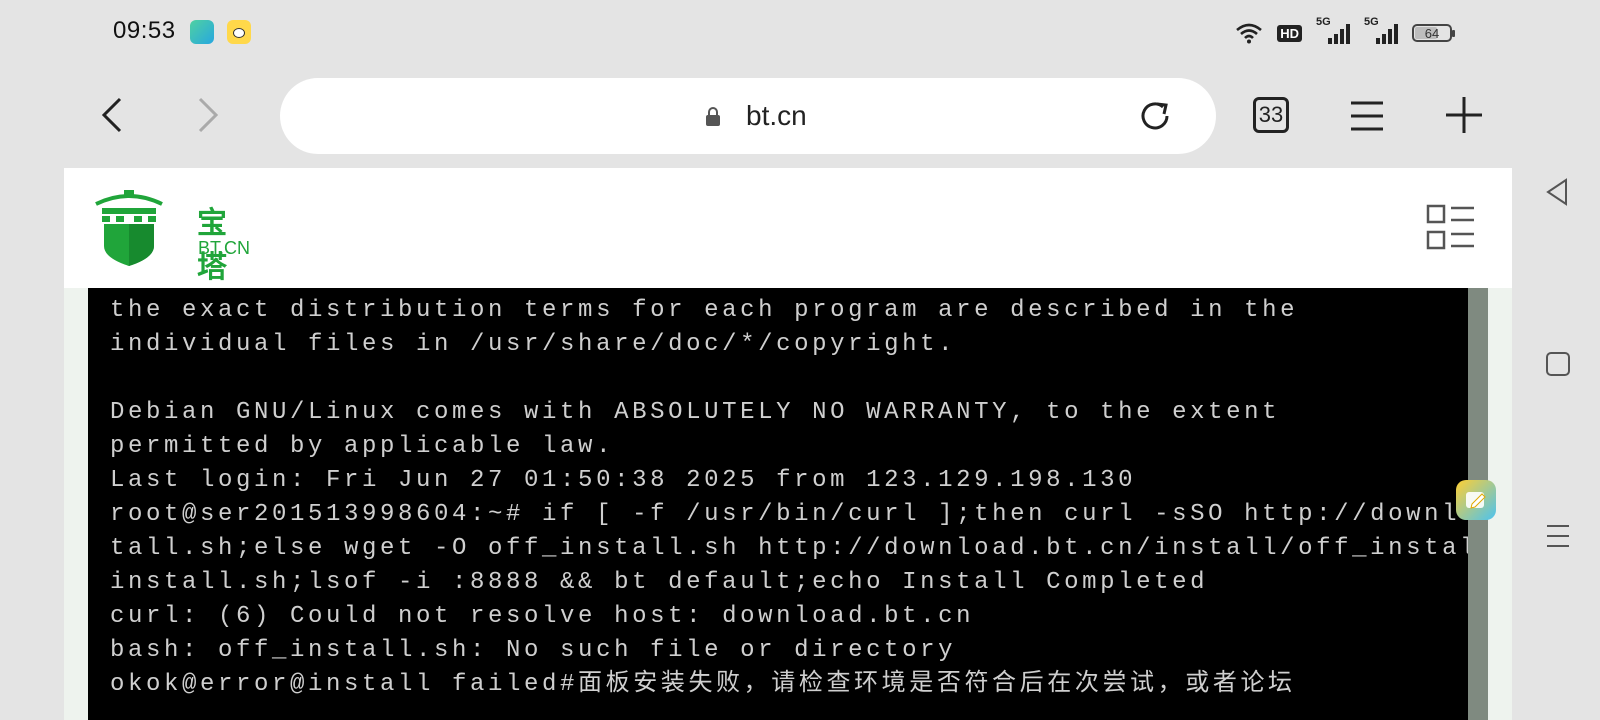 This screenshot has height=720, width=1600. Describe the element at coordinates (1289, 33) in the screenshot. I see `hd-badge: HD` at that location.